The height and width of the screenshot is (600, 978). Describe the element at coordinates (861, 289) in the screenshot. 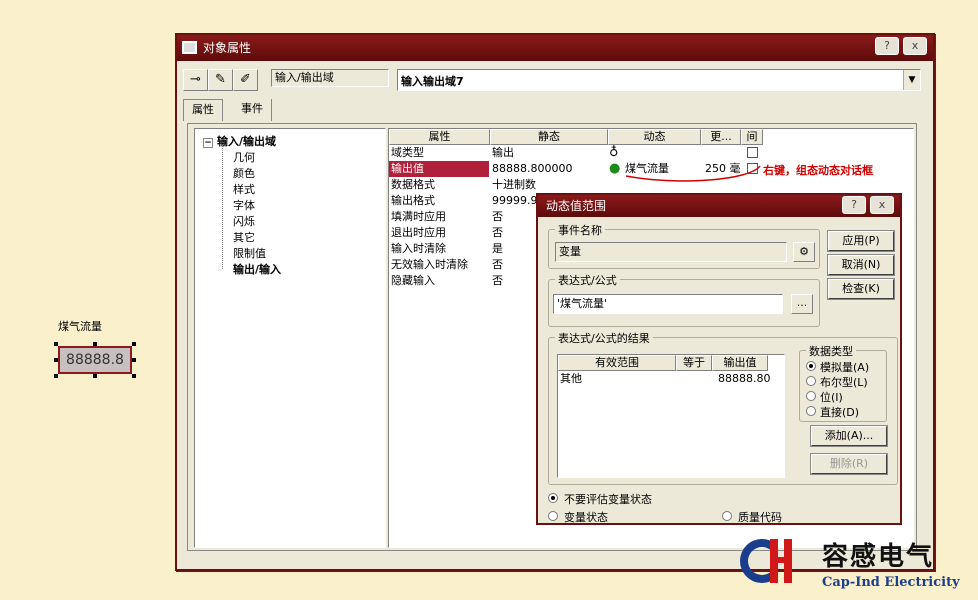

I see `check-button: 检查(K)` at that location.